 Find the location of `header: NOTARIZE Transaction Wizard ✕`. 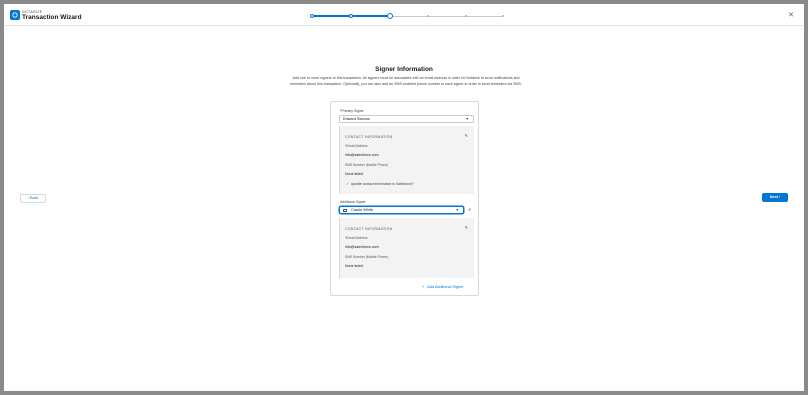

header: NOTARIZE Transaction Wizard ✕ is located at coordinates (404, 15).